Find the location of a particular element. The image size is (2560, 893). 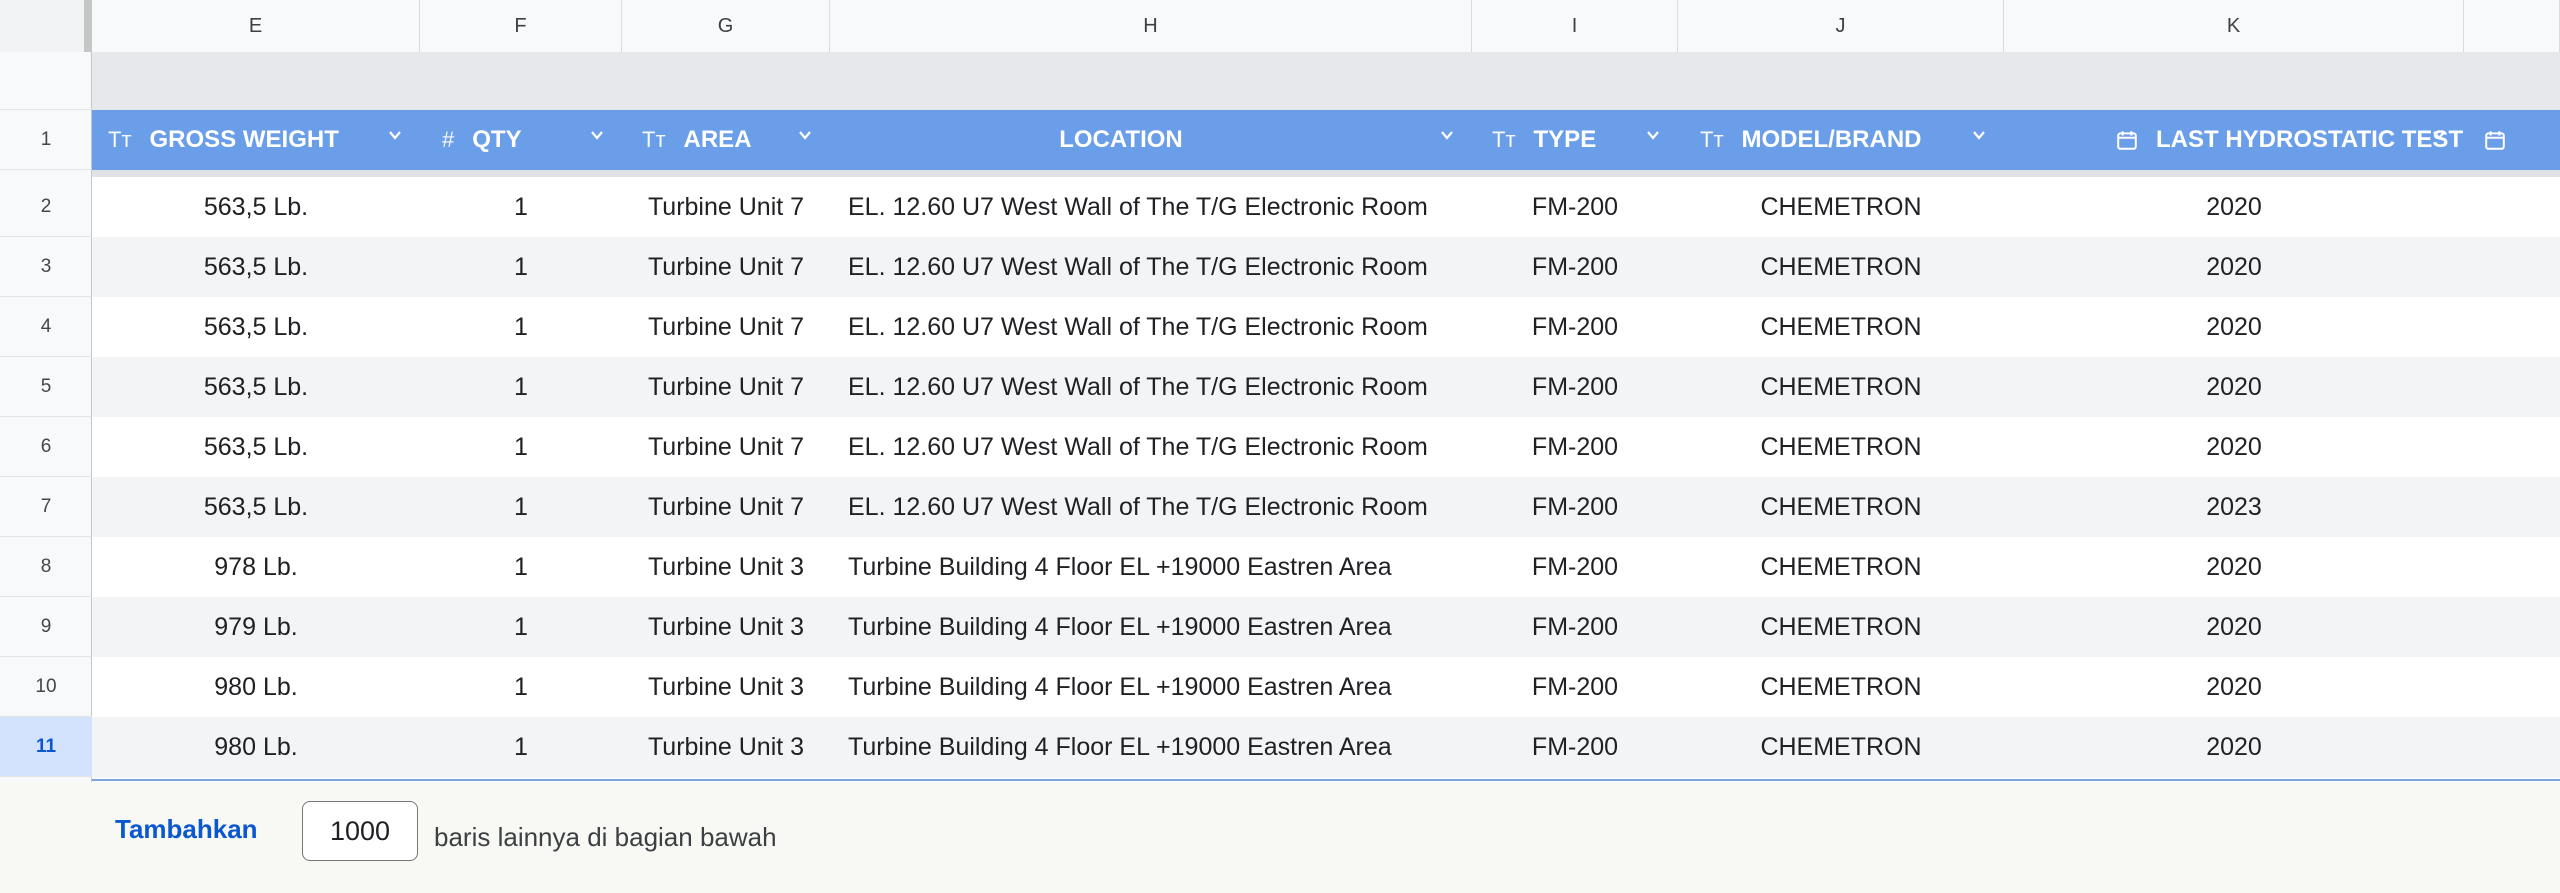

column-letter-i: I is located at coordinates (1575, 26).